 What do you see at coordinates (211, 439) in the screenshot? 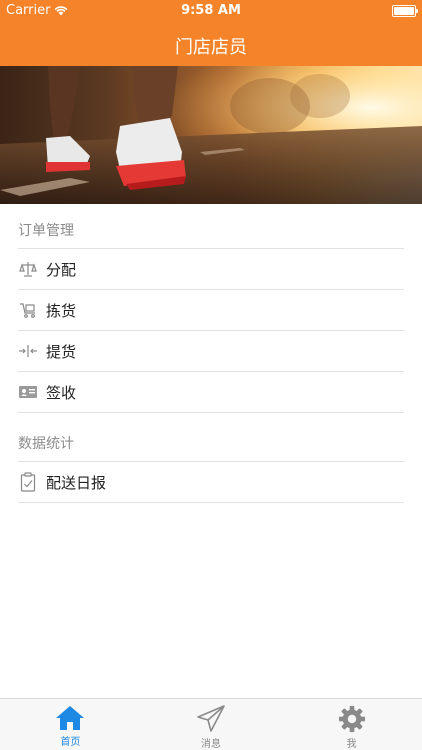
I see `section-header-statistics: 数据统计` at bounding box center [211, 439].